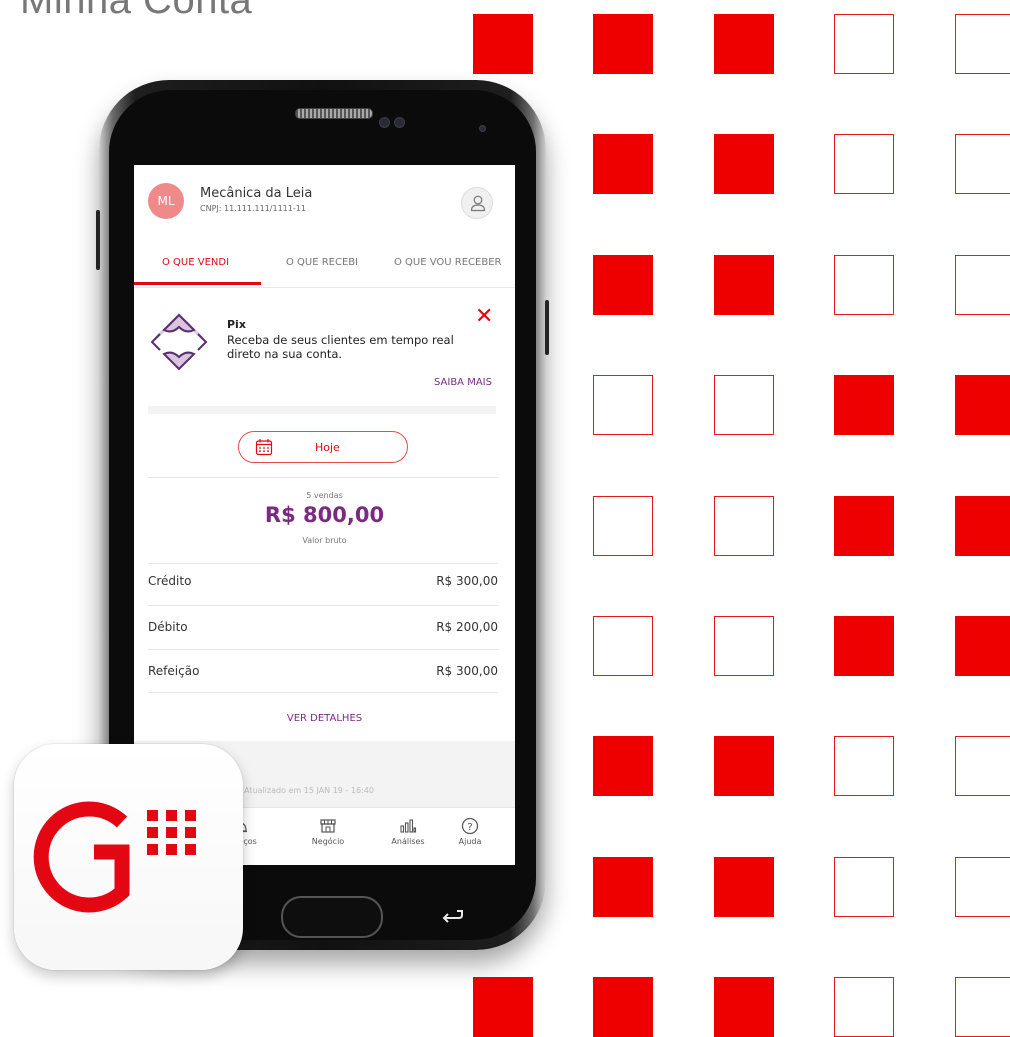 Image resolution: width=1010 pixels, height=1037 pixels. Describe the element at coordinates (408, 826) in the screenshot. I see `bar-chart-icon` at that location.